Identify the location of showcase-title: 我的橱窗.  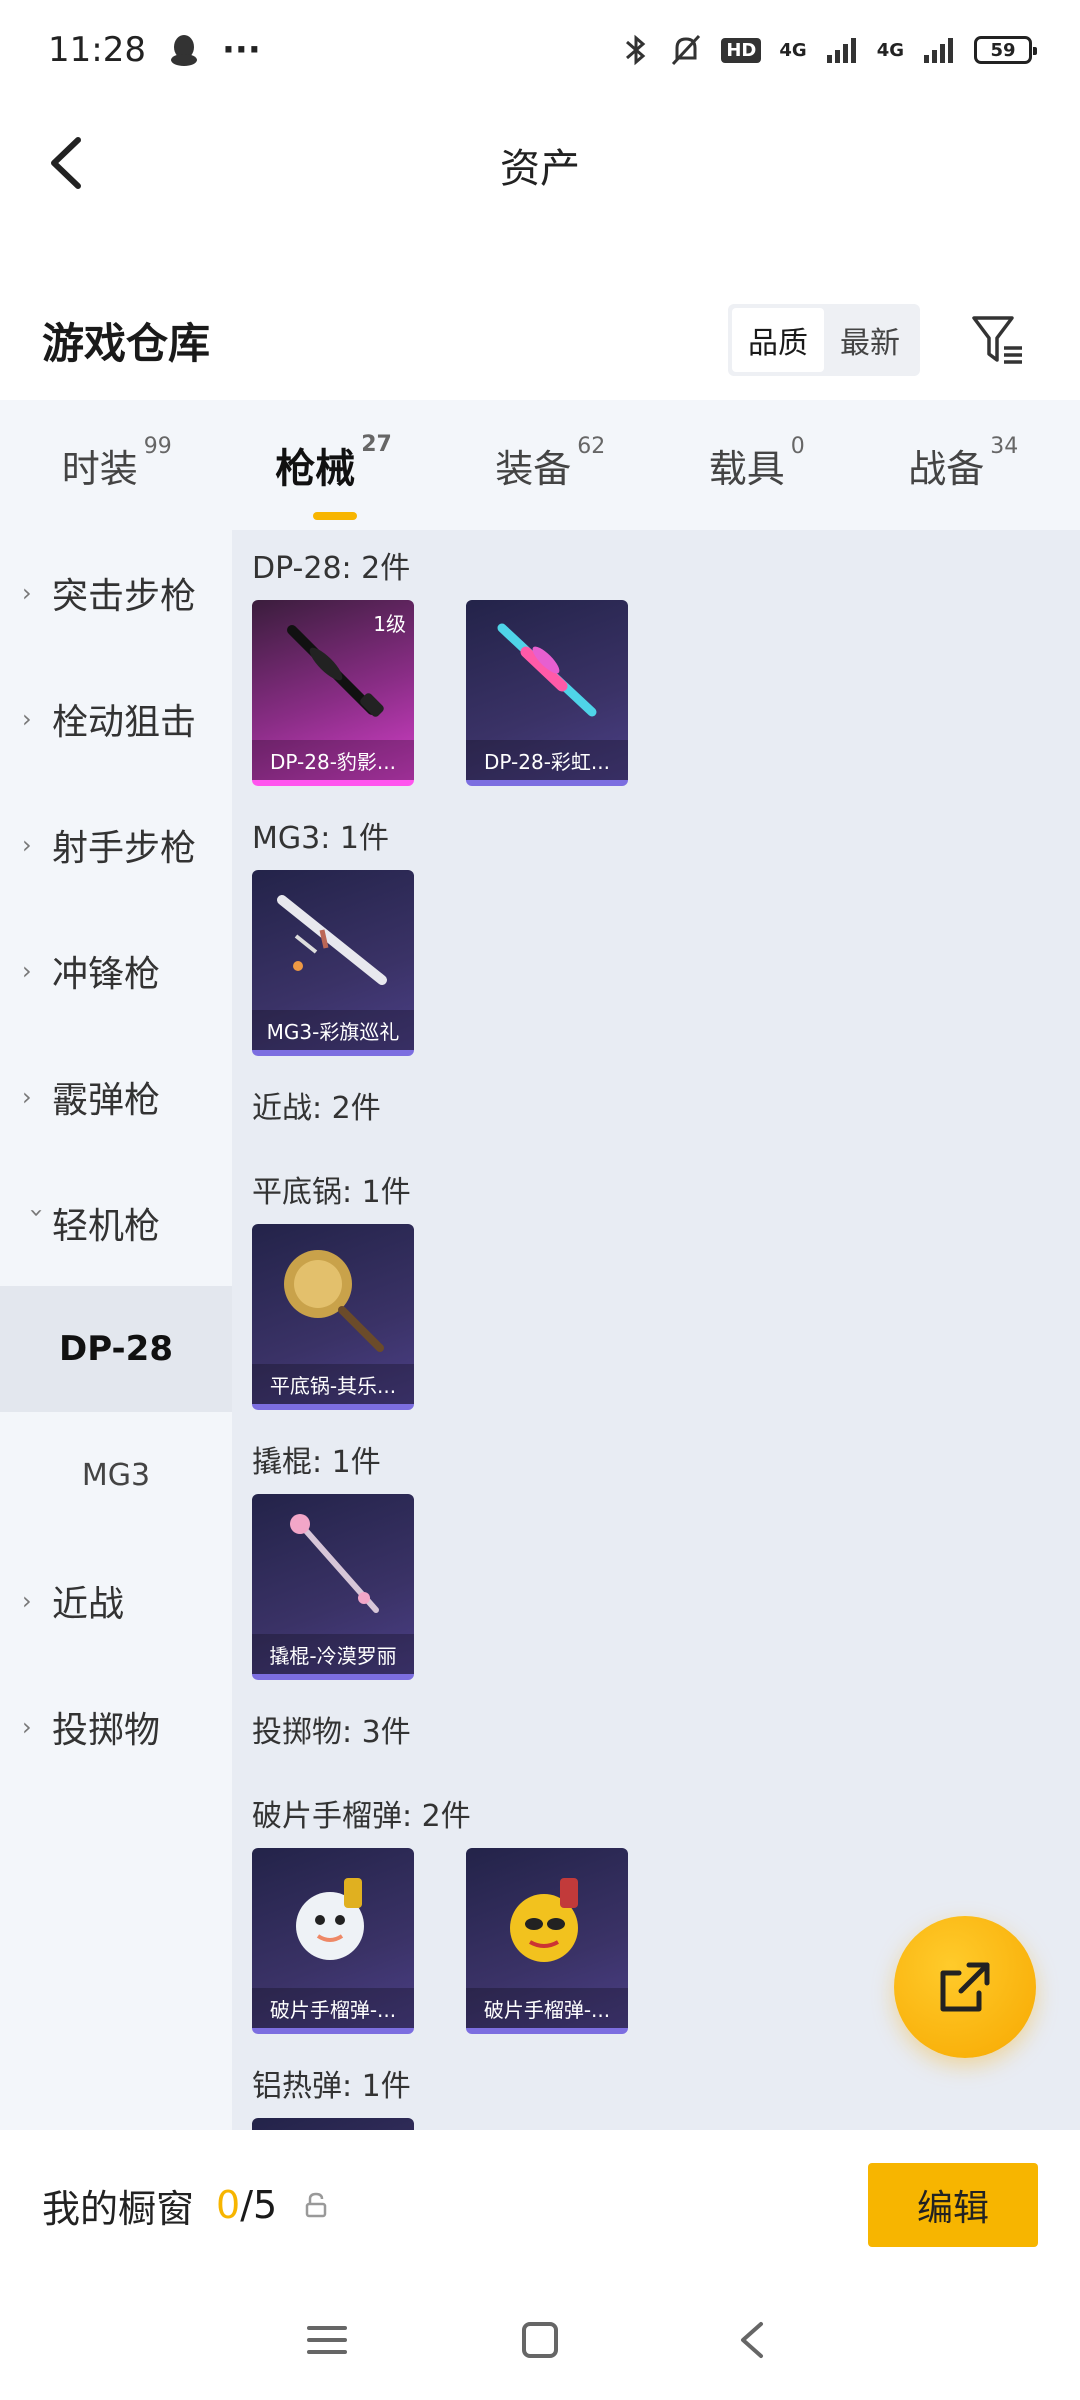
(118, 2208).